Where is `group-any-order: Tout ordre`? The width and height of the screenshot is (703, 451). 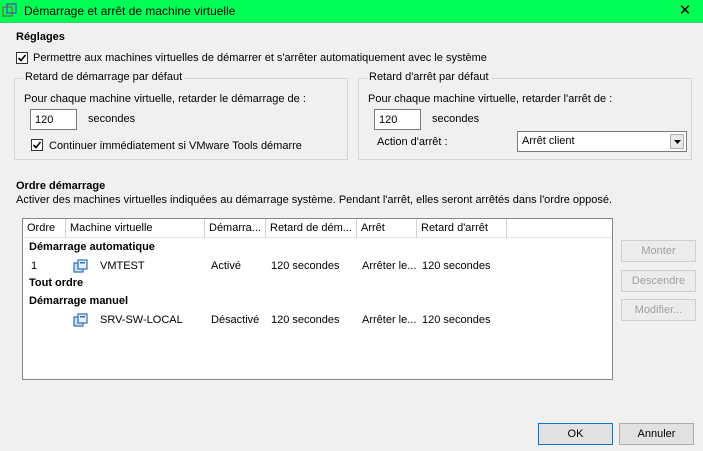 group-any-order: Tout ordre is located at coordinates (56, 283).